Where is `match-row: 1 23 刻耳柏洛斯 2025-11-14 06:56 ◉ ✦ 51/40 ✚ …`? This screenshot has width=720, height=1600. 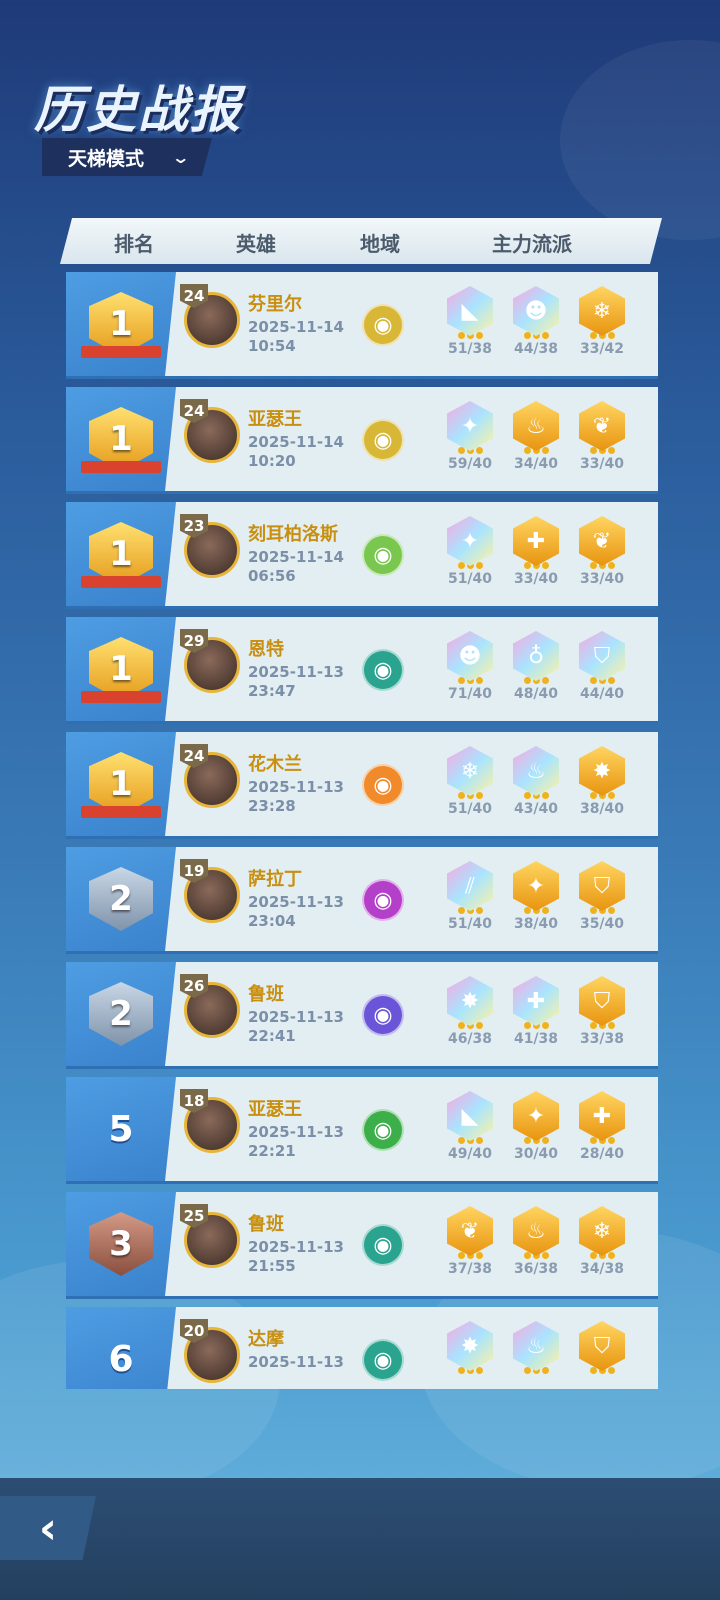 match-row: 1 23 刻耳柏洛斯 2025-11-14 06:56 ◉ ✦ 51/40 ✚ … is located at coordinates (362, 555).